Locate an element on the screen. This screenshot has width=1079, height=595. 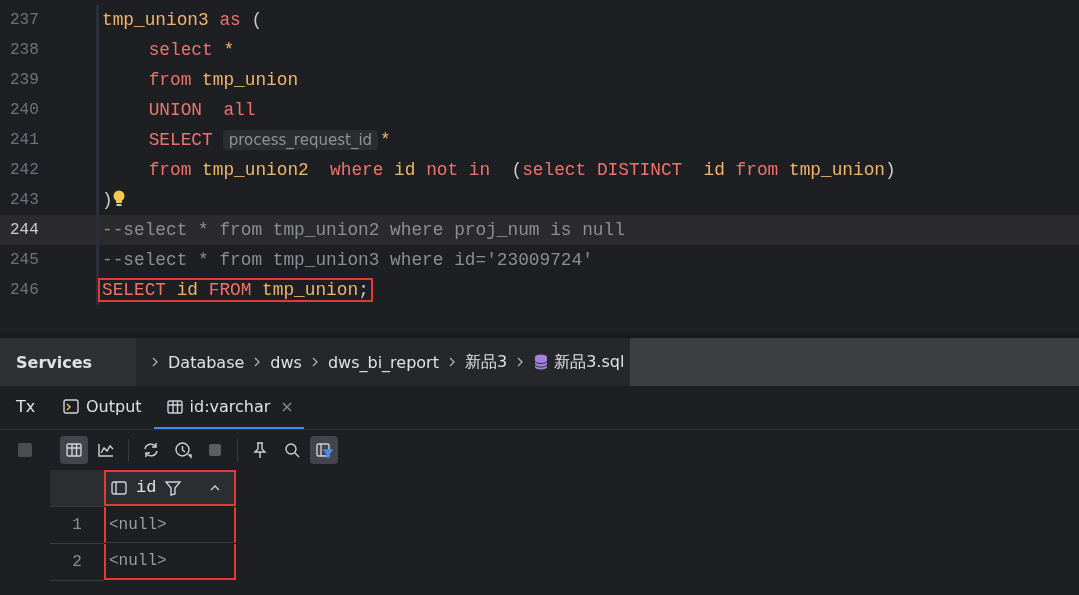
line-number: 242 is located at coordinates (24, 170).